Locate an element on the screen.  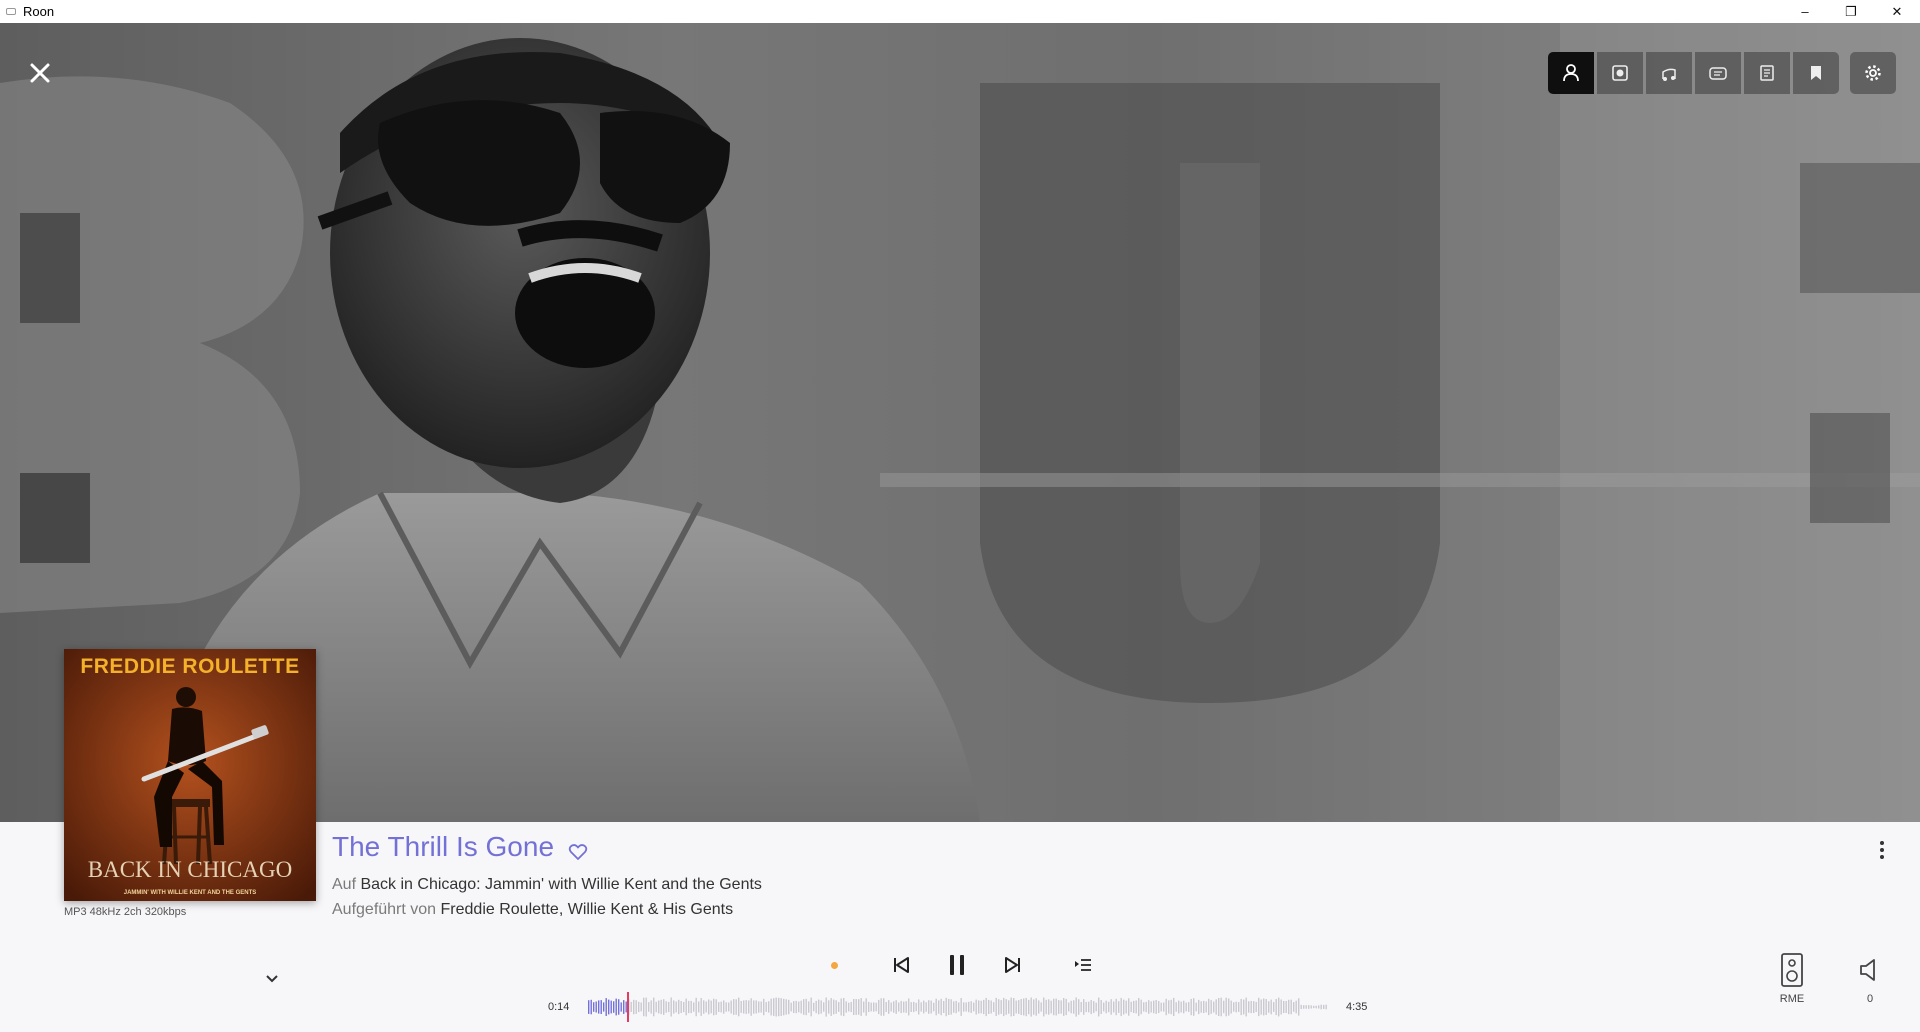
zone-button is located at coordinates (1792, 970).